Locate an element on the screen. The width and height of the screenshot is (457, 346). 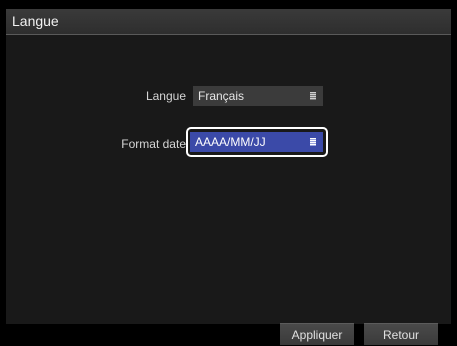
date-format-select: AAAA/MM/JJ is located at coordinates (256, 142).